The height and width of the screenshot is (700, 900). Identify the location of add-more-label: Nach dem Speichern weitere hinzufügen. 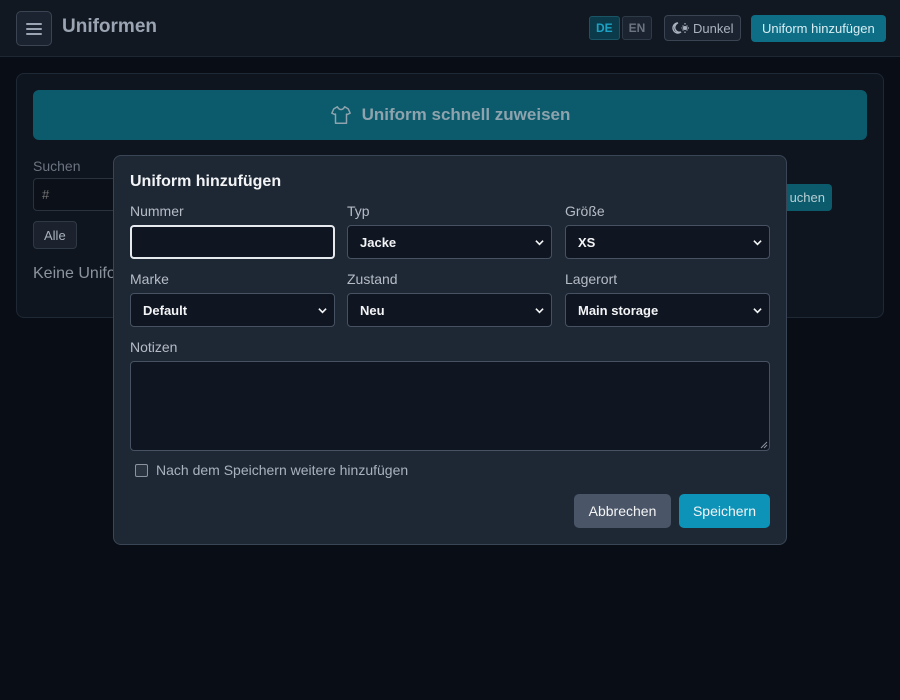
(282, 470).